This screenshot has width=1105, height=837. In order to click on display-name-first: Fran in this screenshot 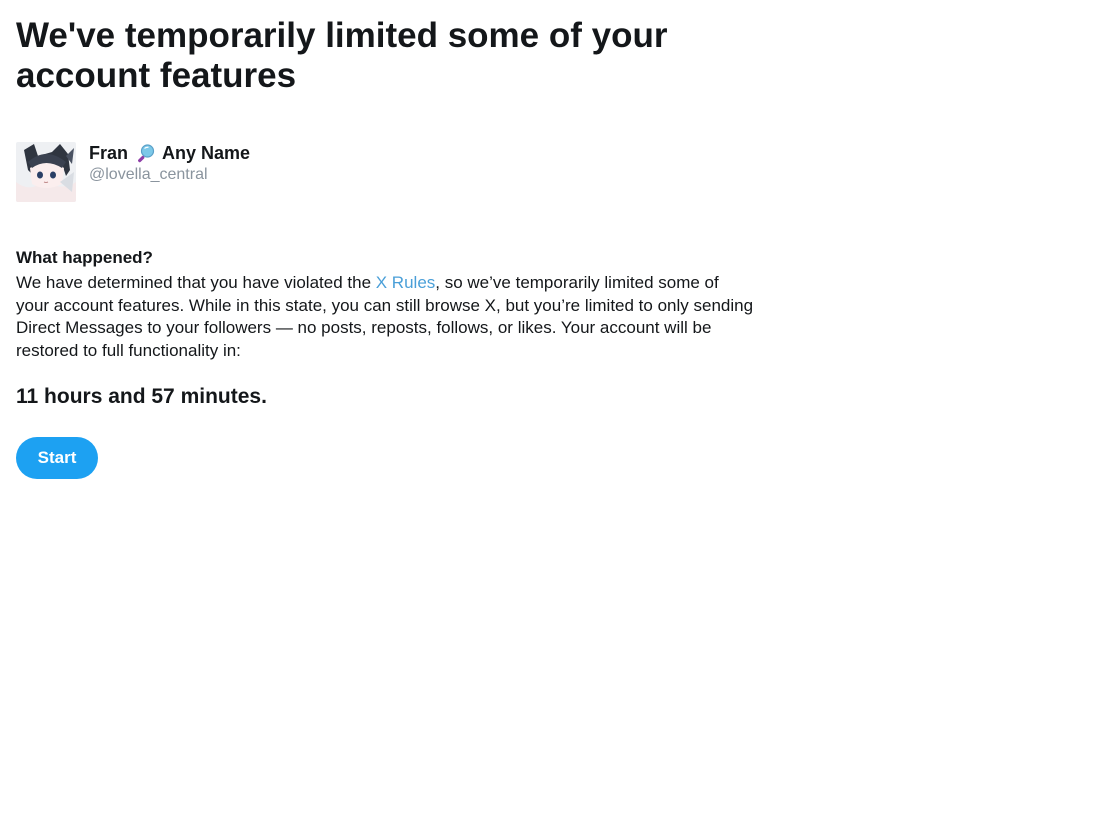, I will do `click(109, 153)`.